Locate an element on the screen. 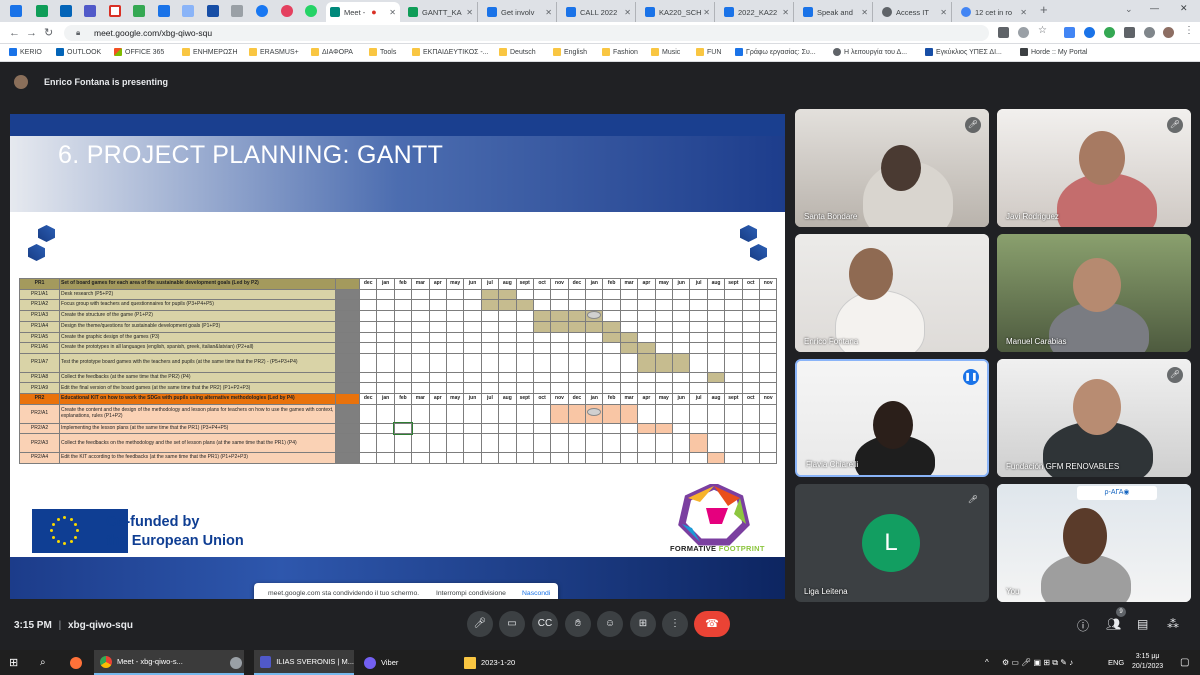 This screenshot has width=1200, height=675. participant-tile-self: ρ-ΑΓΑ◉ You is located at coordinates (1094, 543).